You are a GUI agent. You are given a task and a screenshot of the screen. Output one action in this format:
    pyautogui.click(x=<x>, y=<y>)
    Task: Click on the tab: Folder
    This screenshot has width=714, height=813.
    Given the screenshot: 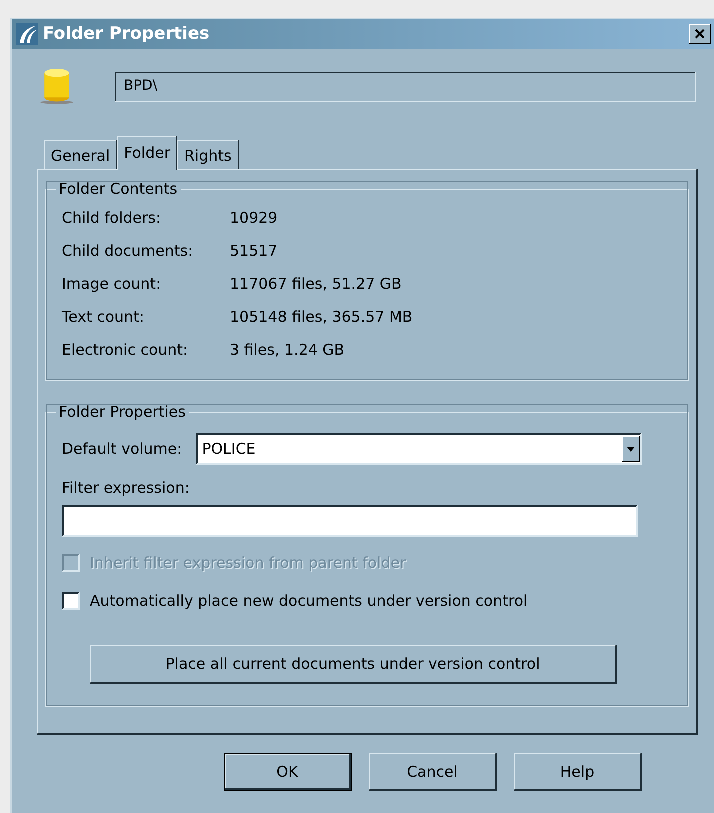 What is the action you would take?
    pyautogui.click(x=147, y=153)
    